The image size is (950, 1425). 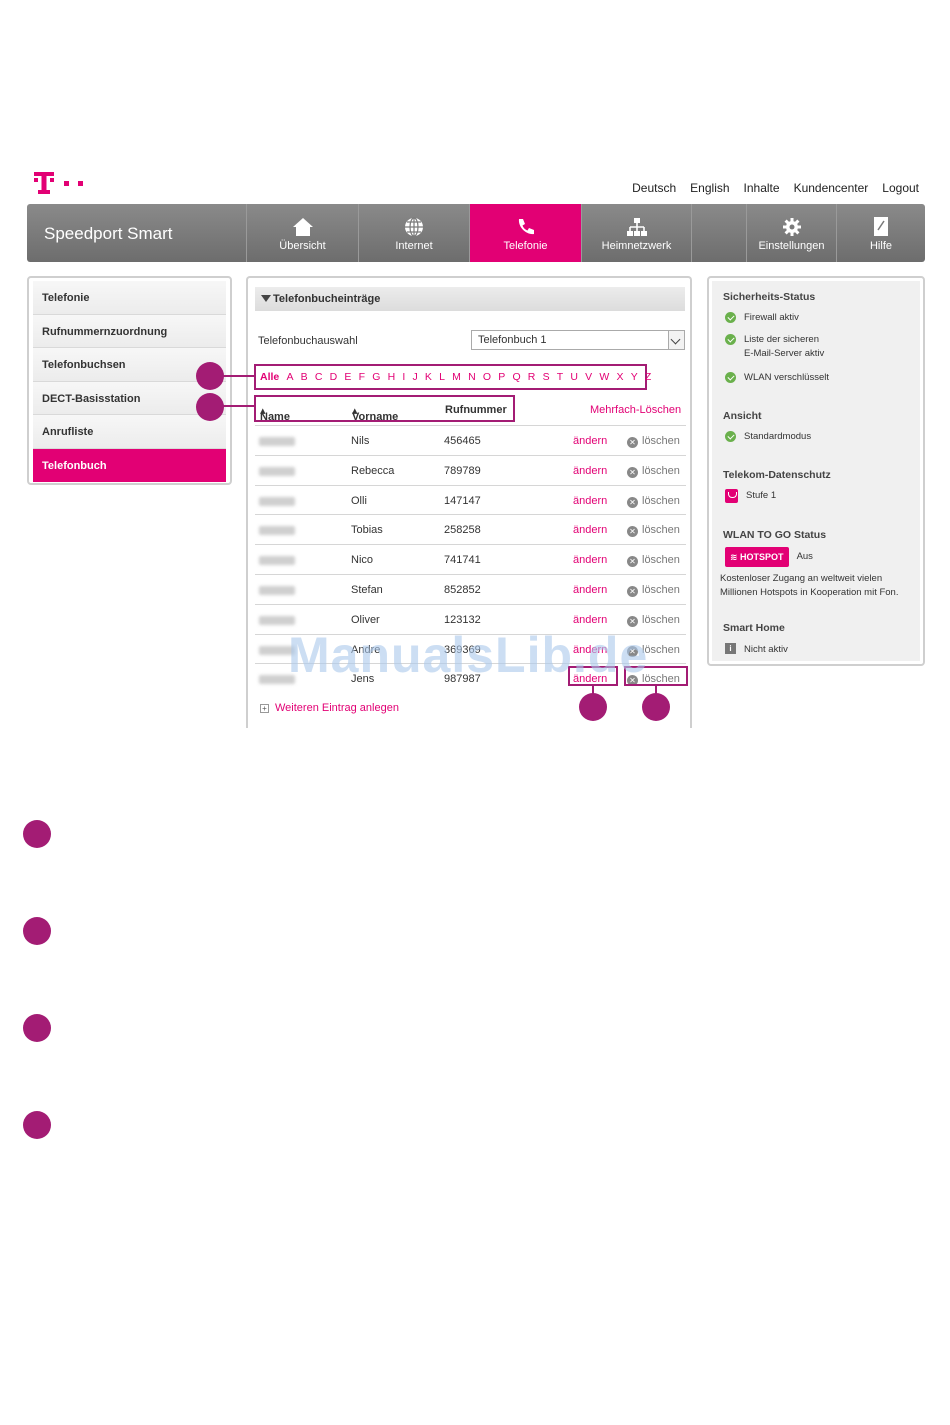 I want to click on phonebook-select: Telefonbuch 1, so click(x=578, y=340).